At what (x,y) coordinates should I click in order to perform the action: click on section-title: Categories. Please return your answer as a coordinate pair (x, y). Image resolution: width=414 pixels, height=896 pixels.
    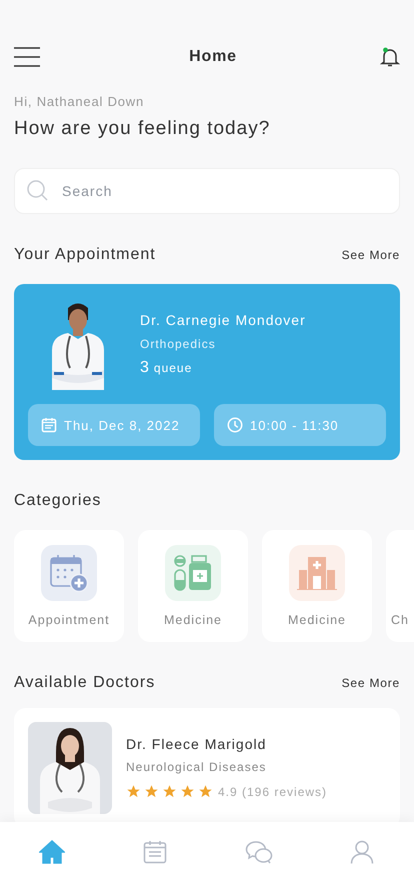
    Looking at the image, I should click on (58, 501).